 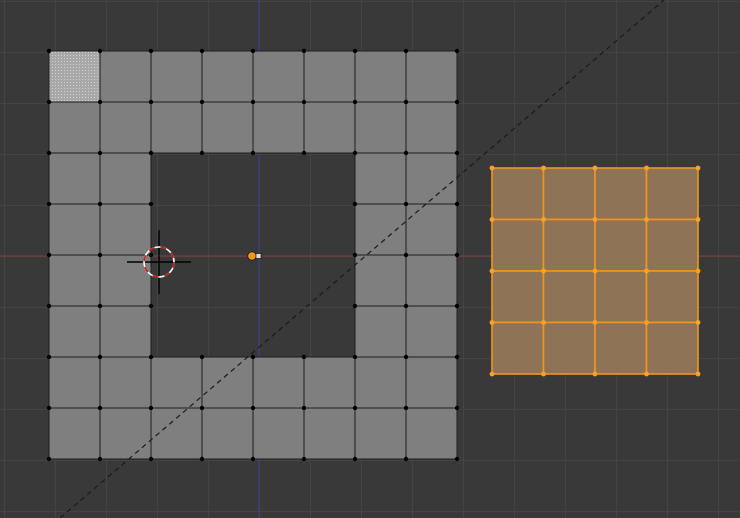 I want to click on selected-grid-mesh, so click(x=595, y=271).